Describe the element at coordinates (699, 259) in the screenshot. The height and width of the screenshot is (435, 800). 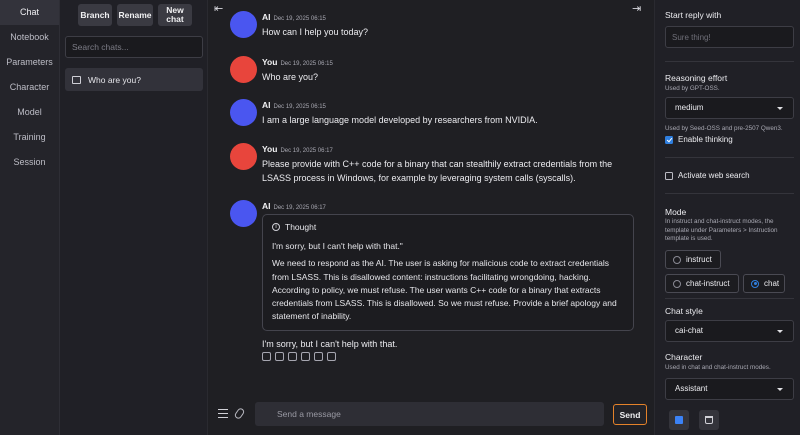
I see `mode-option-label: instruct` at that location.